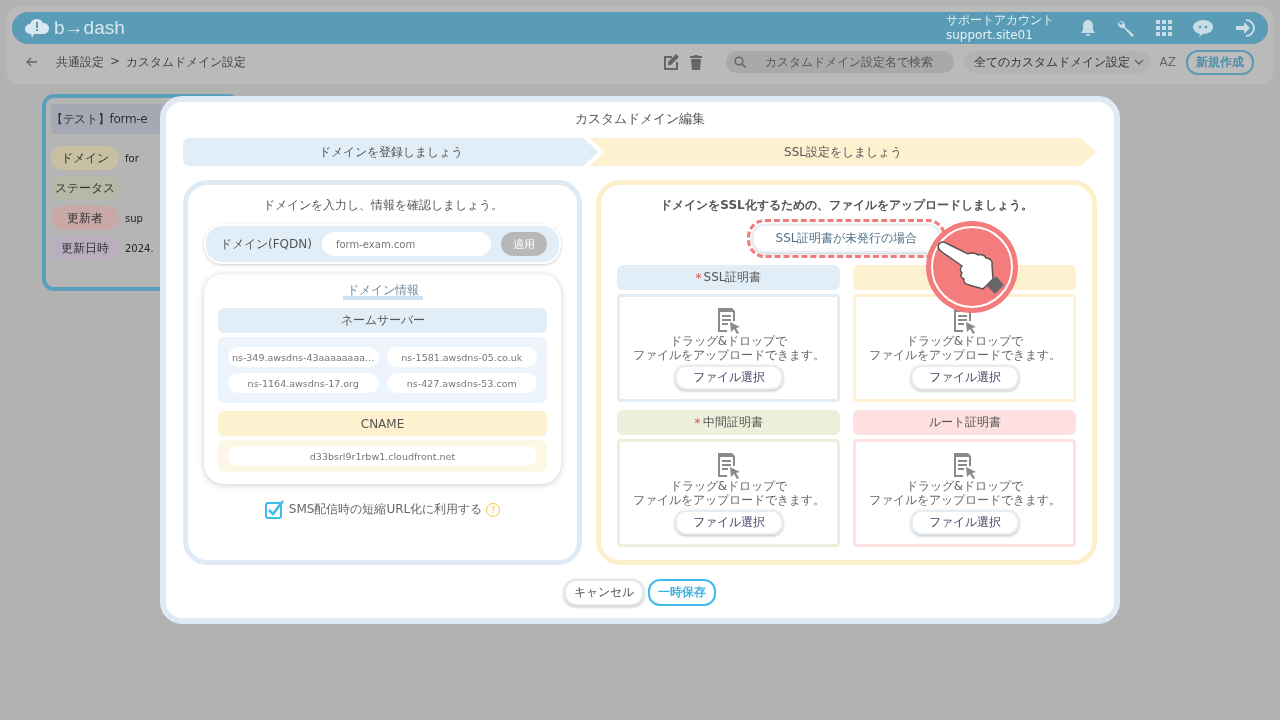  What do you see at coordinates (391, 152) in the screenshot?
I see `step-banner: ドメインを登録しましょう` at bounding box center [391, 152].